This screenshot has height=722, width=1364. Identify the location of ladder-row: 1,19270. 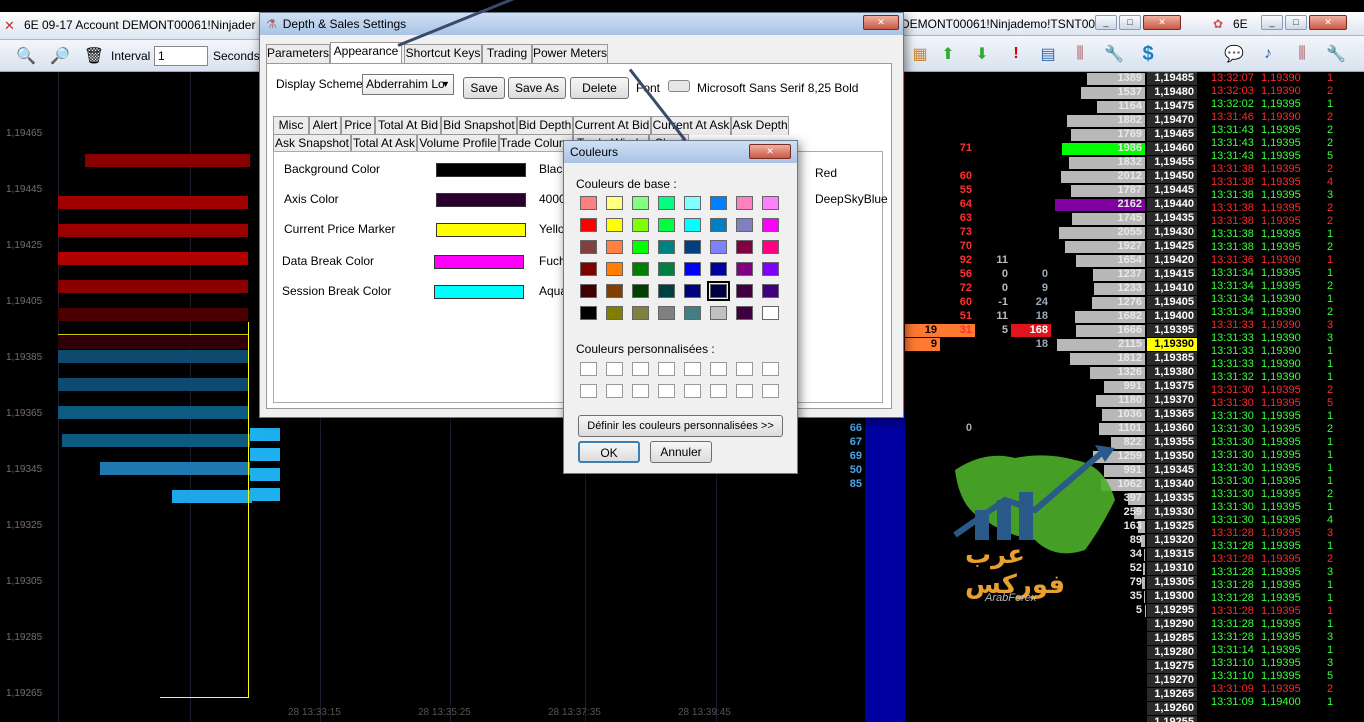
(975, 680).